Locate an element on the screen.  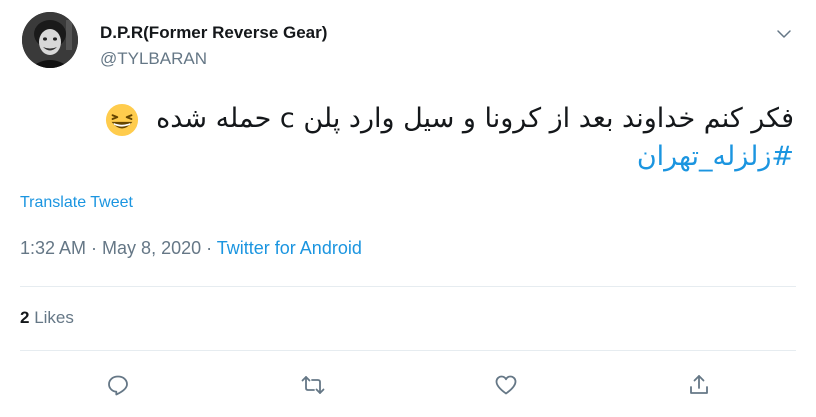
share-icon is located at coordinates (699, 384).